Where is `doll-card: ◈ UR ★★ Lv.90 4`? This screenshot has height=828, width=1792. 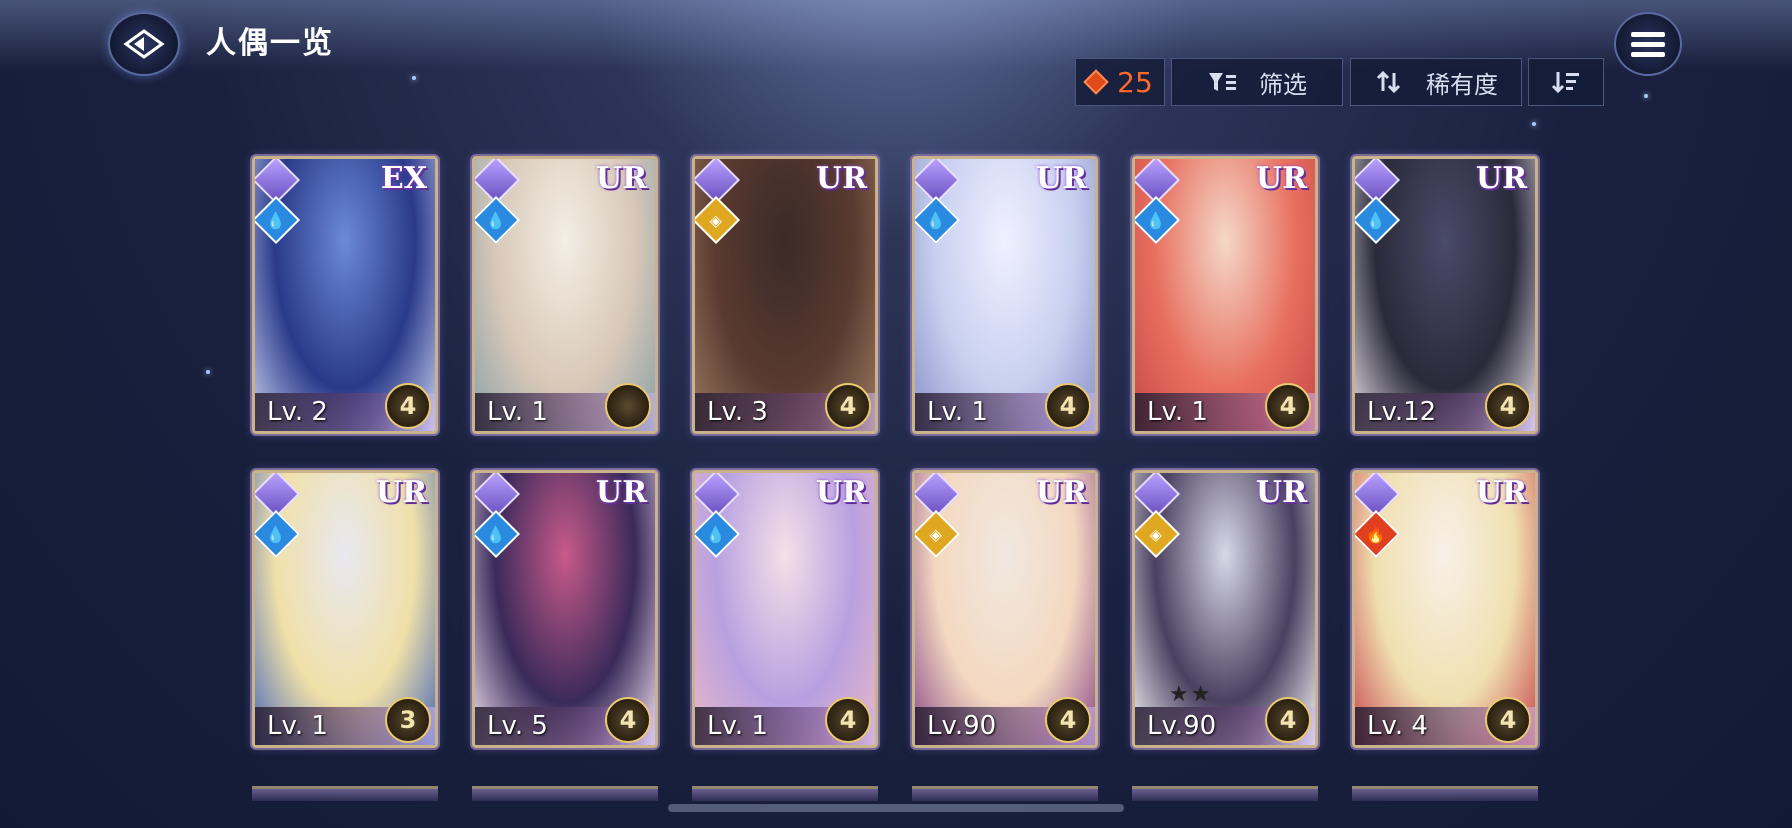 doll-card: ◈ UR ★★ Lv.90 4 is located at coordinates (1225, 609).